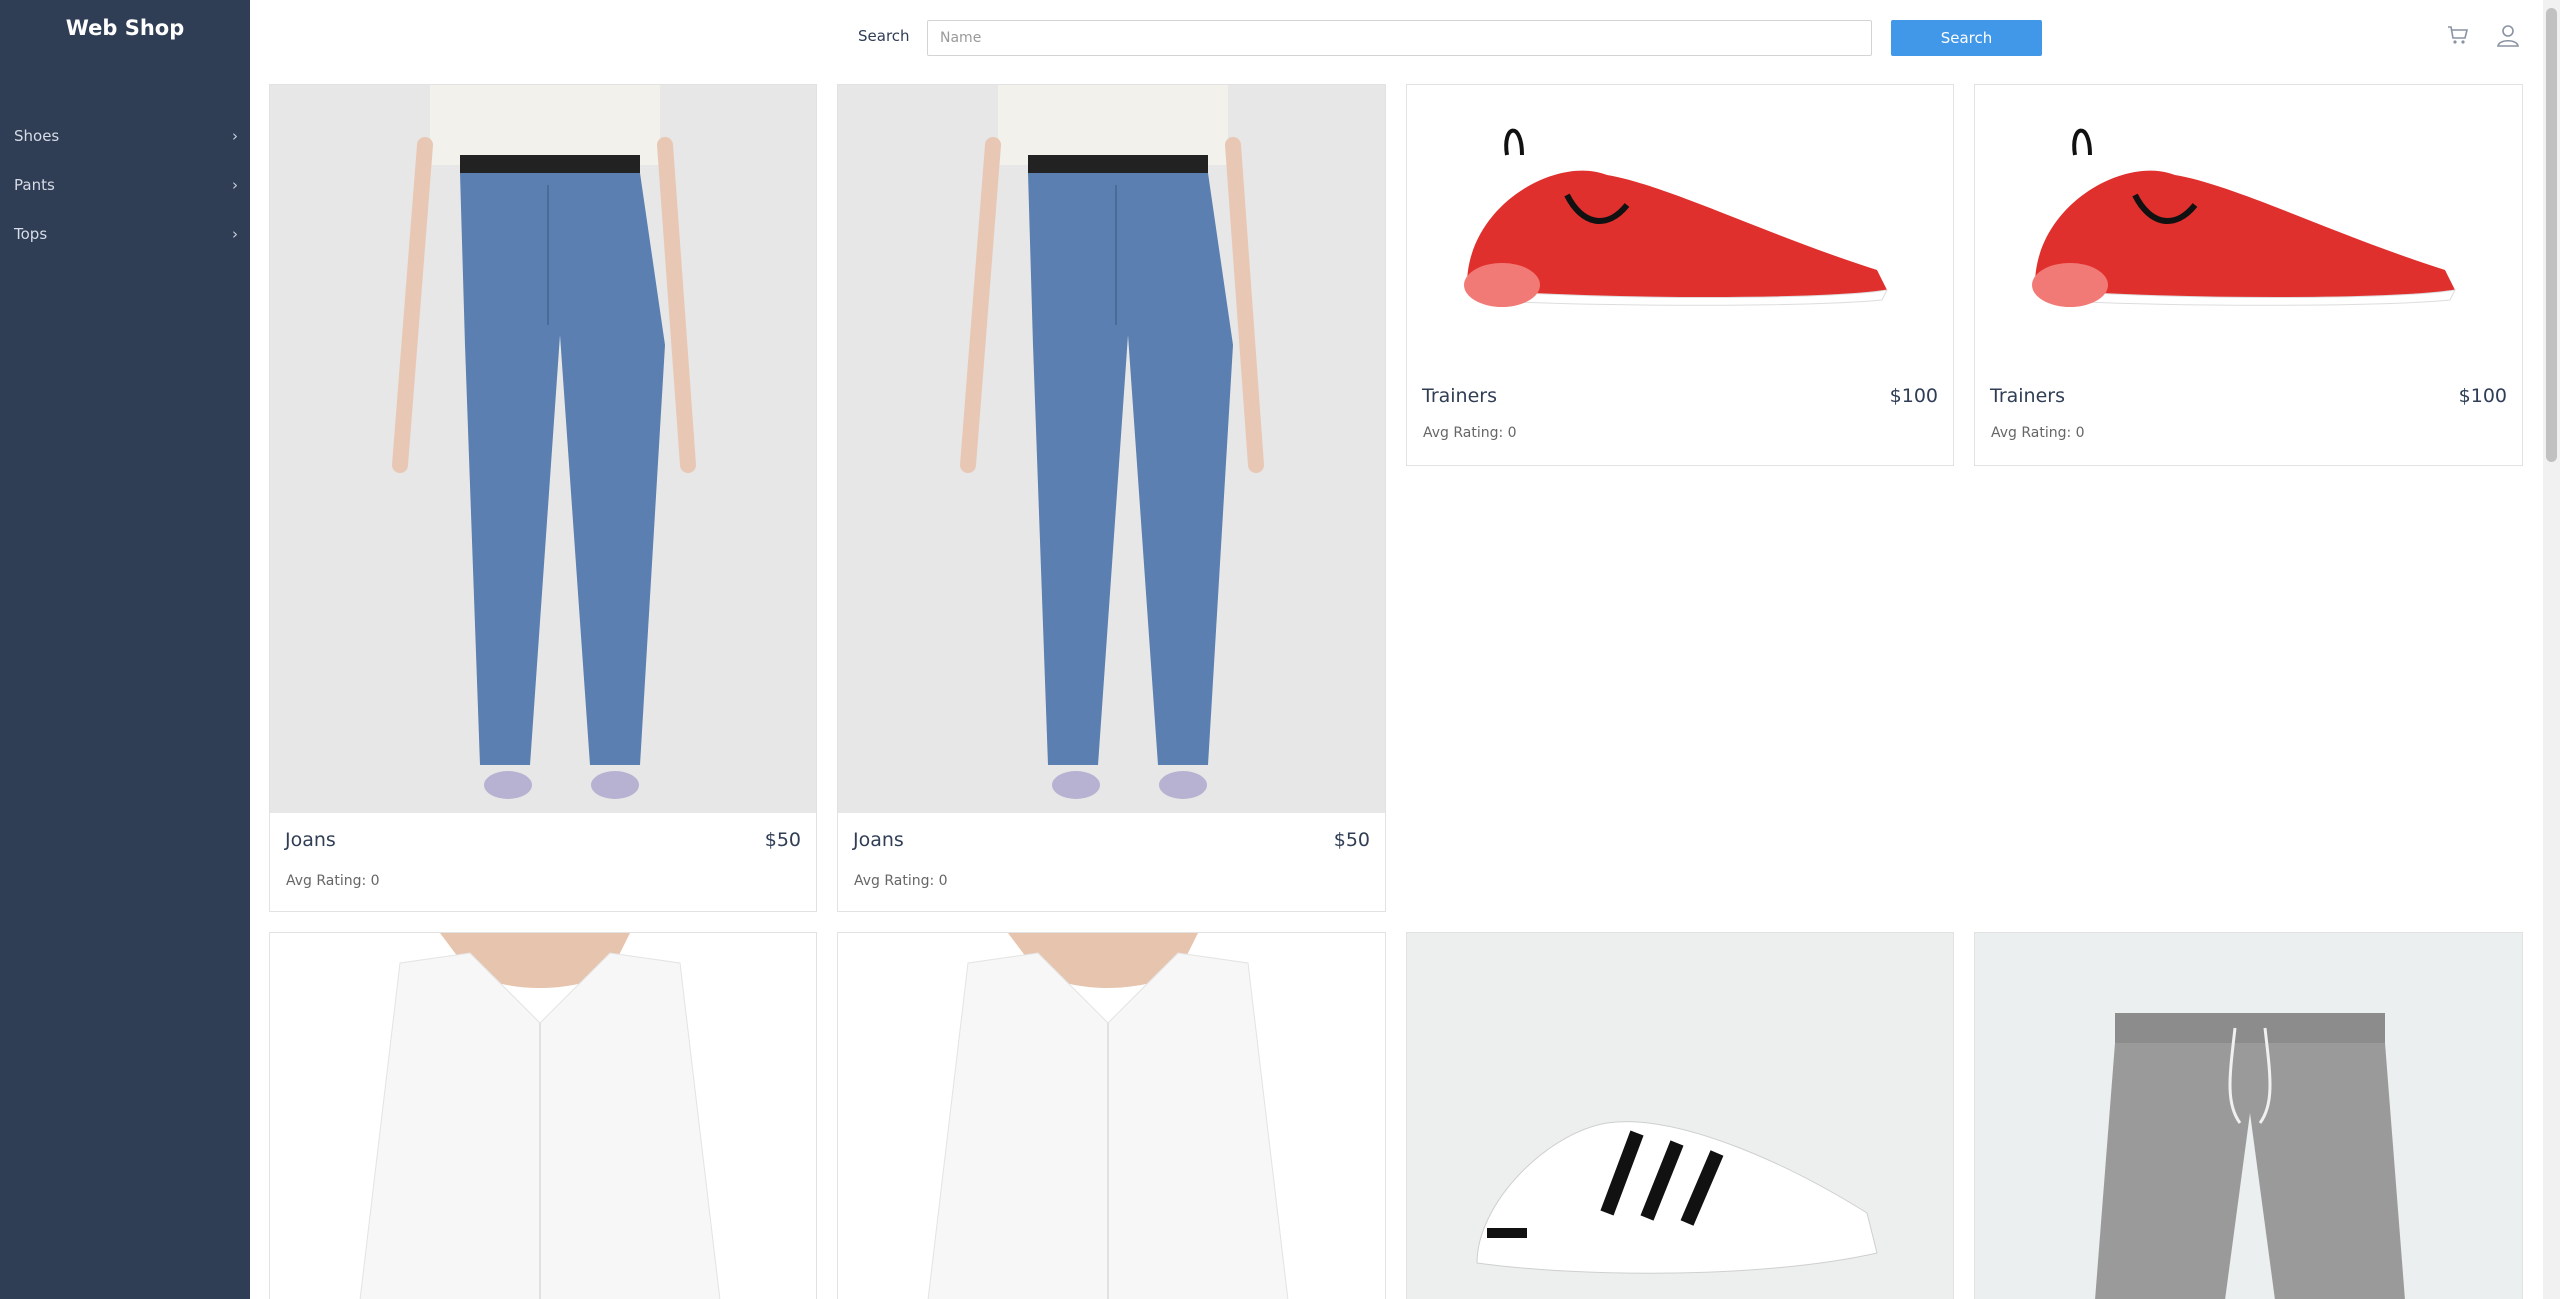 The width and height of the screenshot is (2560, 1299). I want to click on user-icon, so click(2508, 35).